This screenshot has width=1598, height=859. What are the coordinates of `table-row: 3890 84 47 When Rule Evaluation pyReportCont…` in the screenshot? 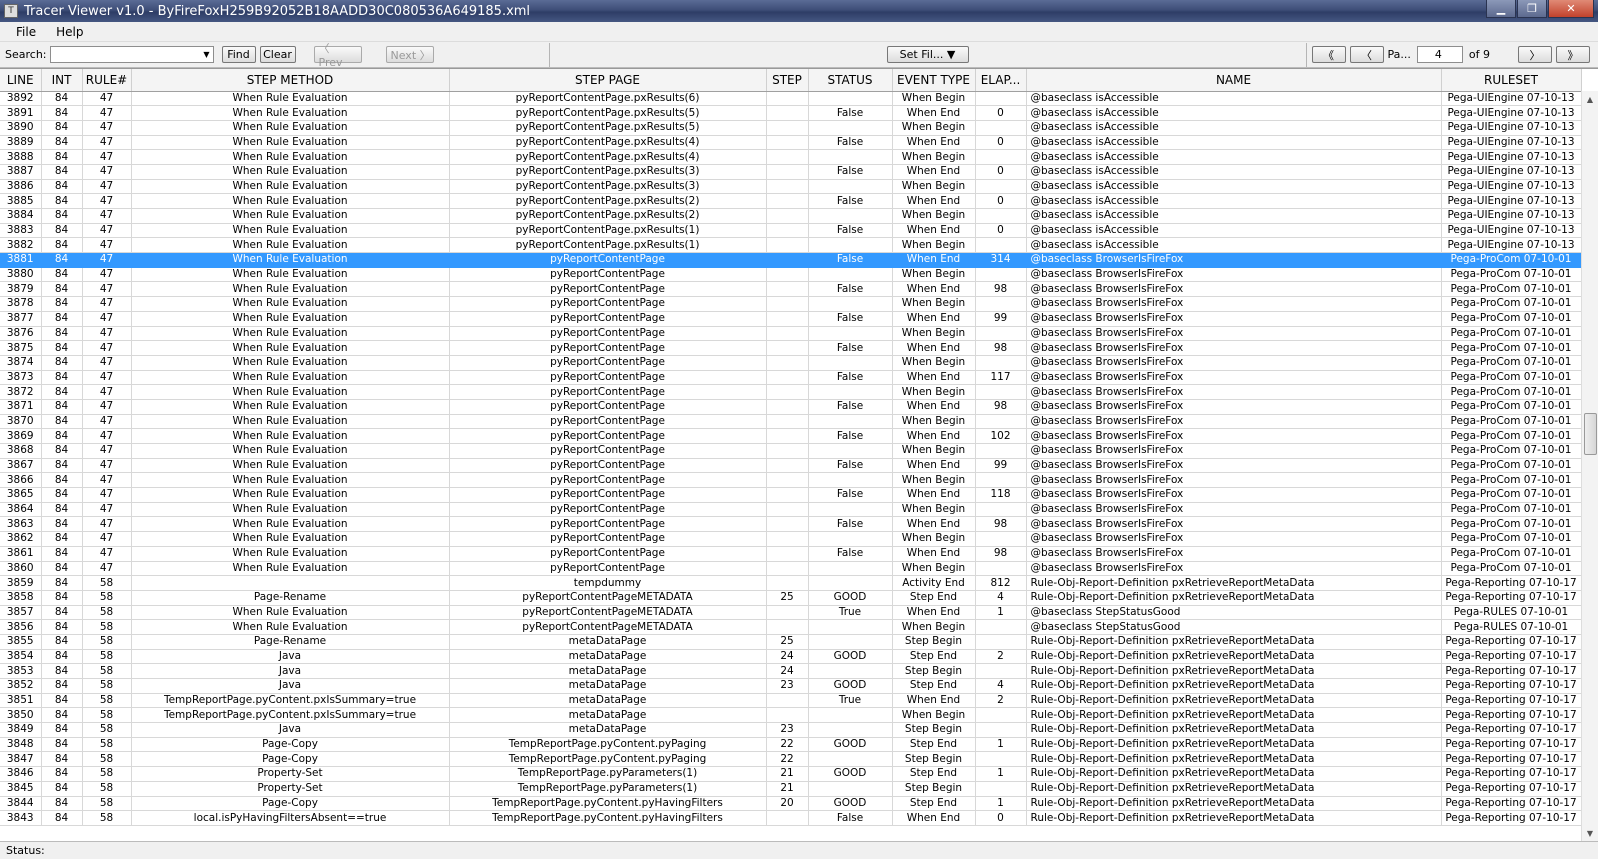 It's located at (791, 128).